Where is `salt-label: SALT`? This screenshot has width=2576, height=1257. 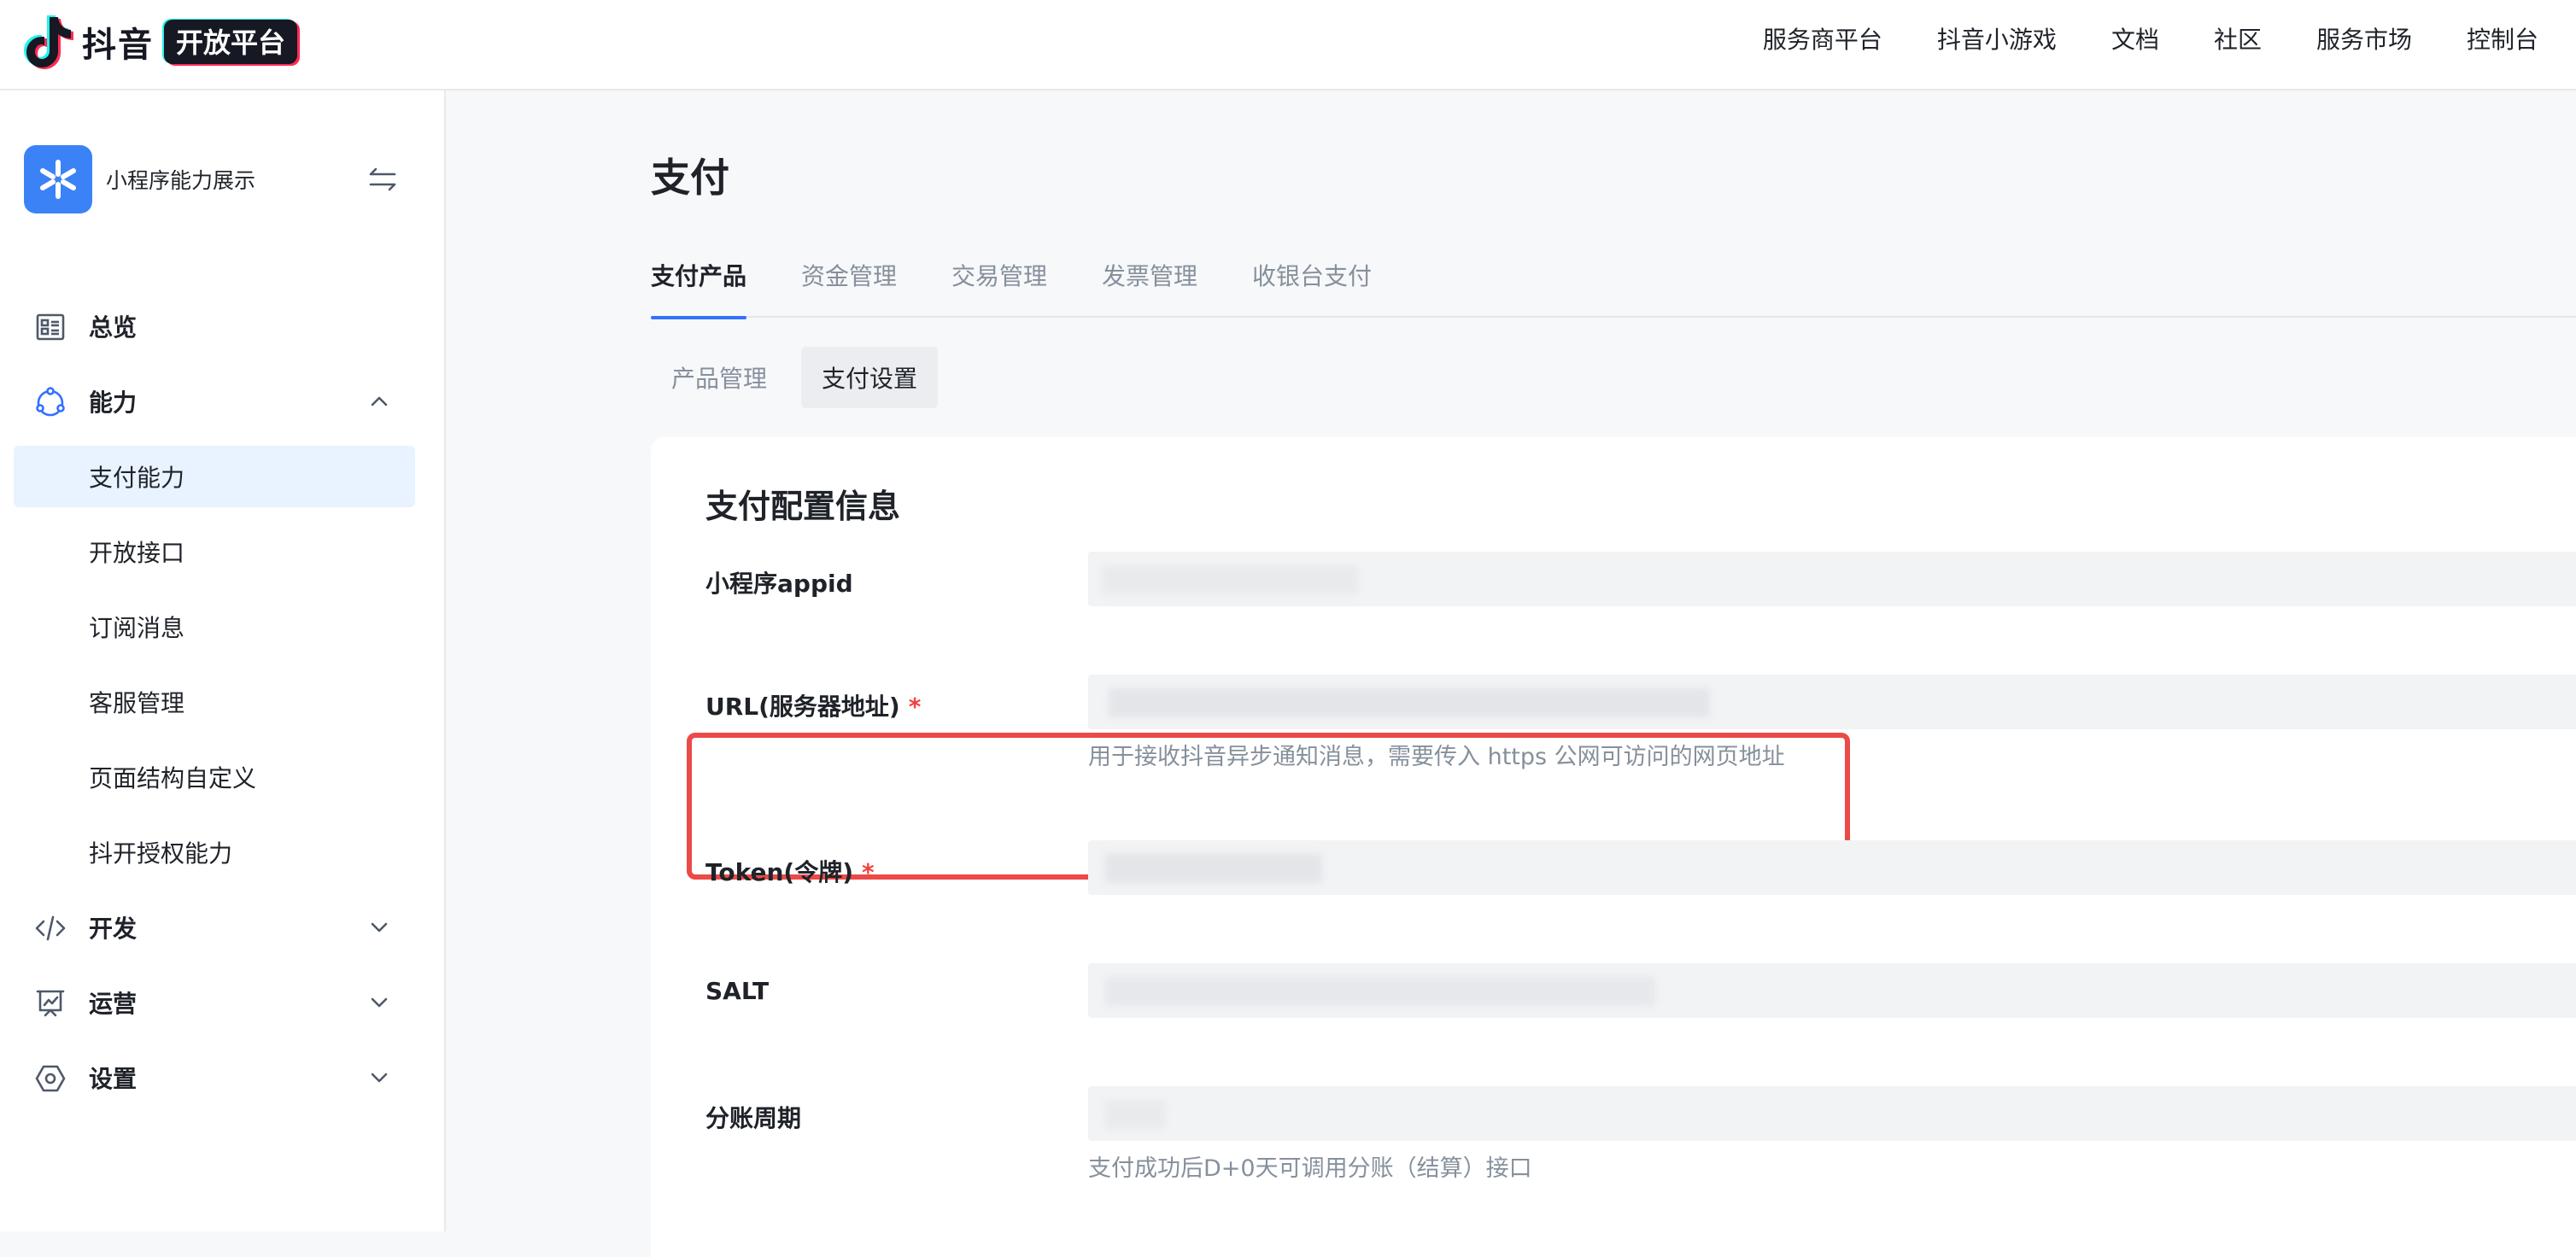
salt-label: SALT is located at coordinates (737, 991).